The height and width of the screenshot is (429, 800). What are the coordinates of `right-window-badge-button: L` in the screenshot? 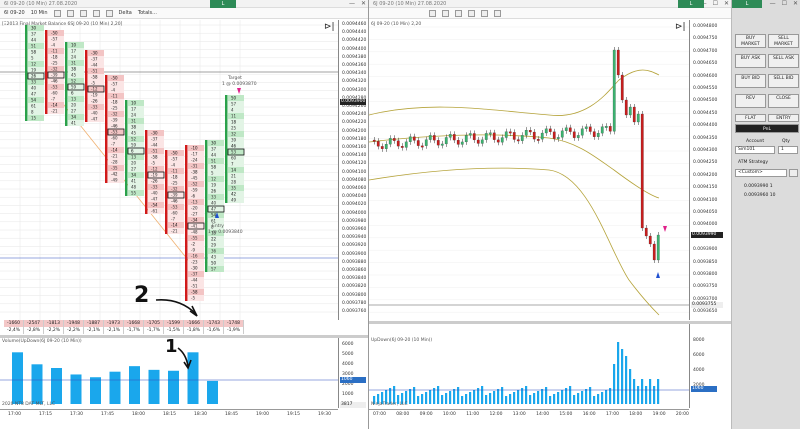 It's located at (691, 4).